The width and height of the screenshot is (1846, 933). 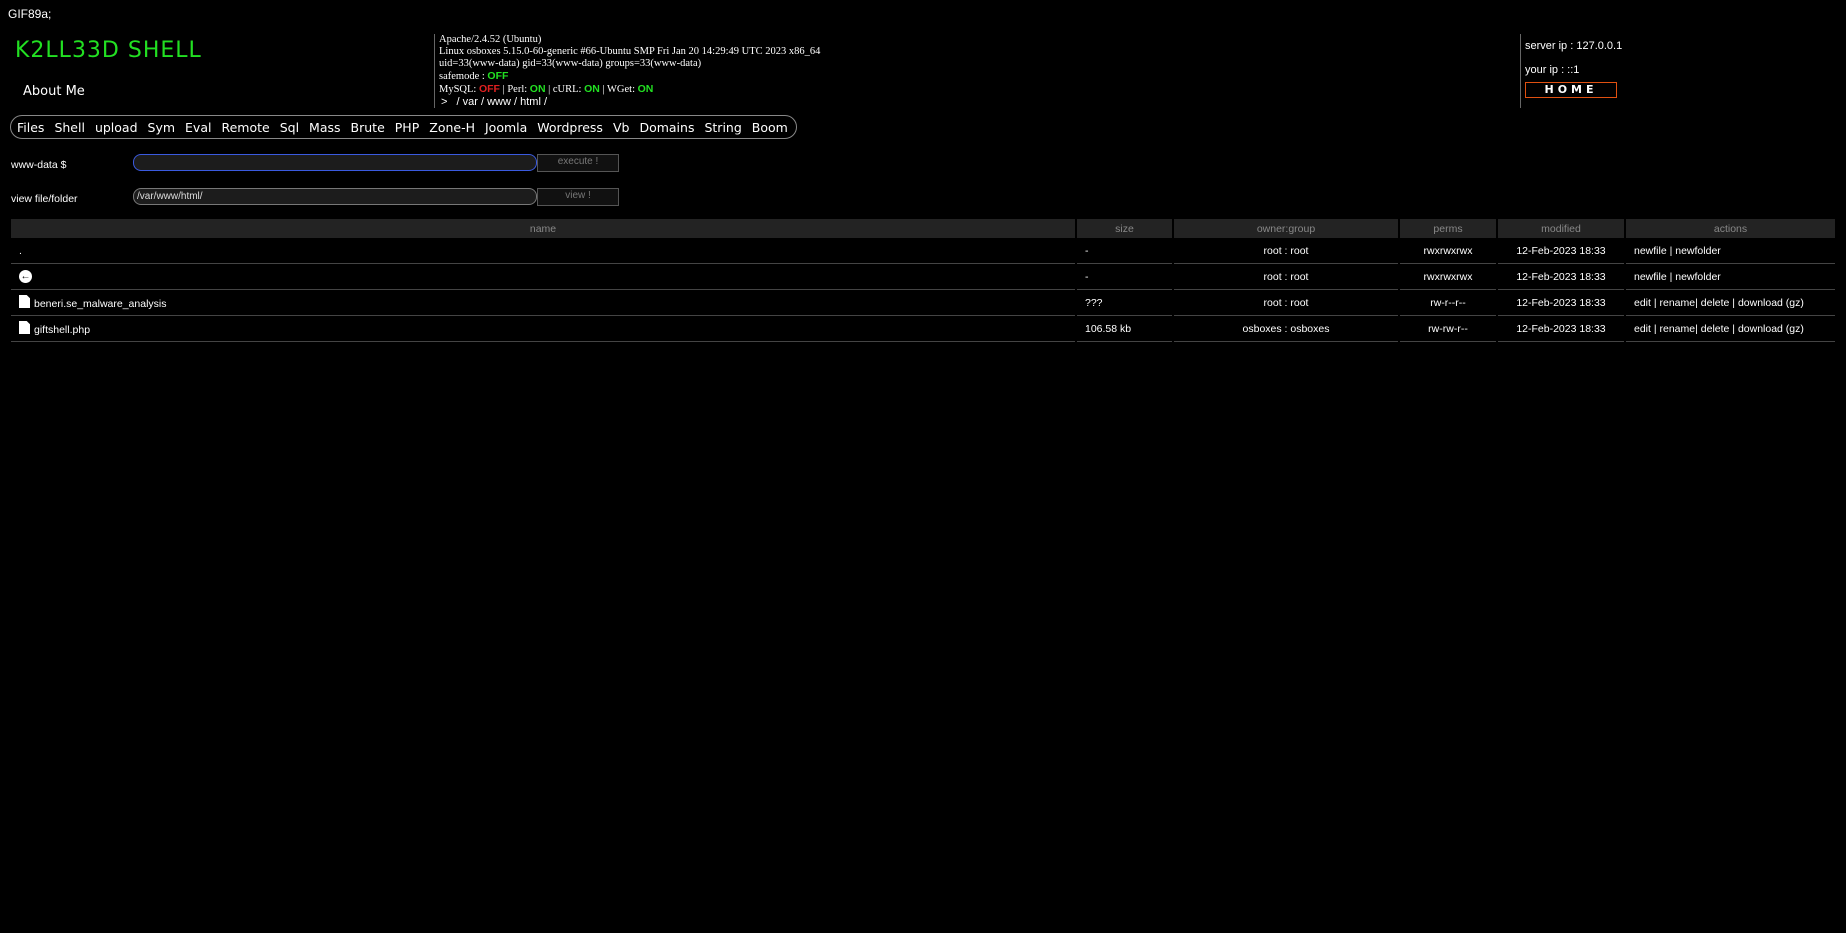 I want to click on header-owner-group: owner:group, so click(x=1286, y=228).